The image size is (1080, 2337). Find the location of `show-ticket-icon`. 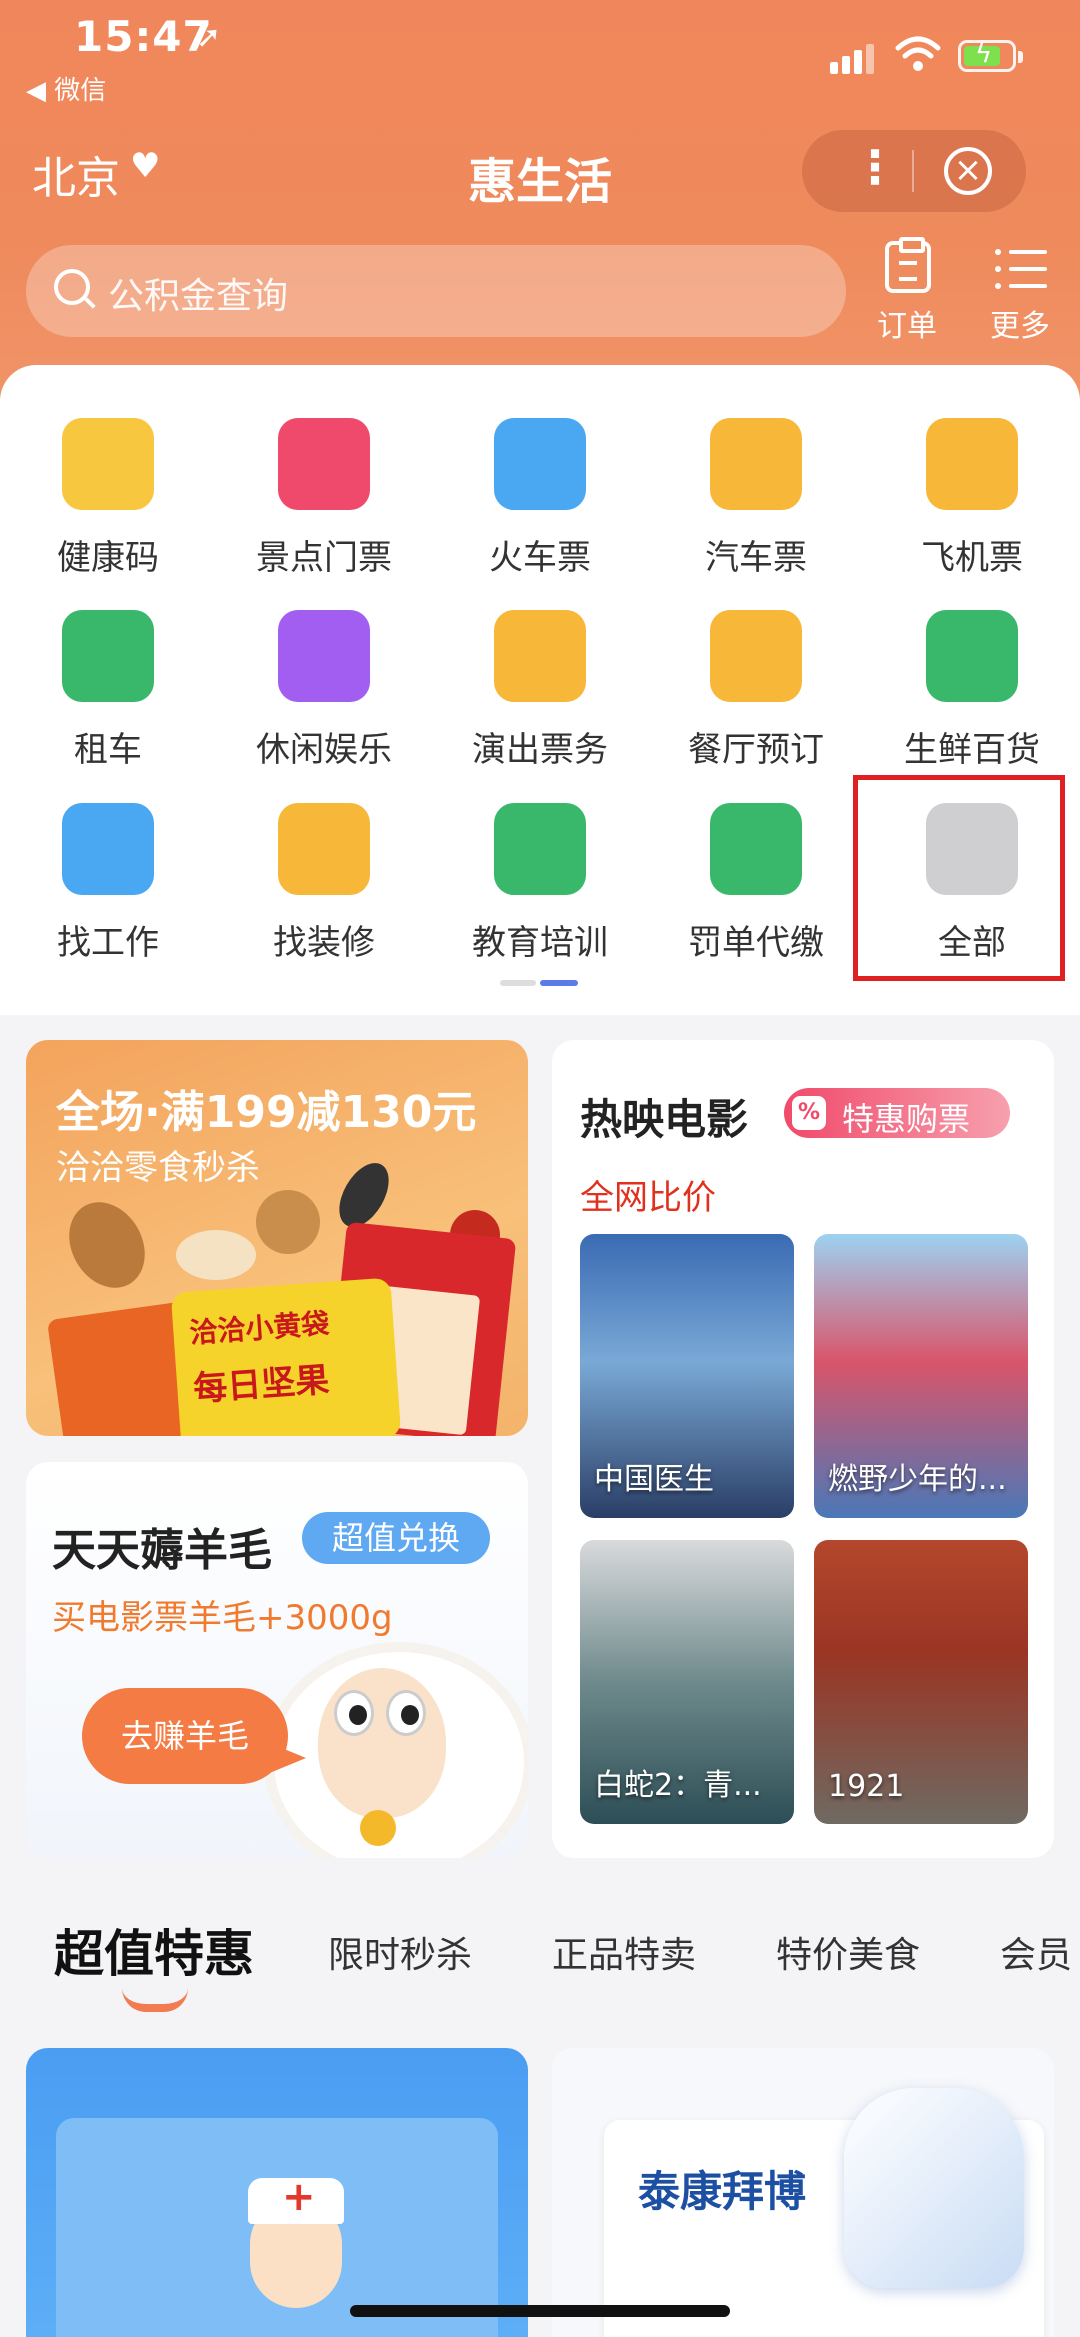

show-ticket-icon is located at coordinates (540, 656).